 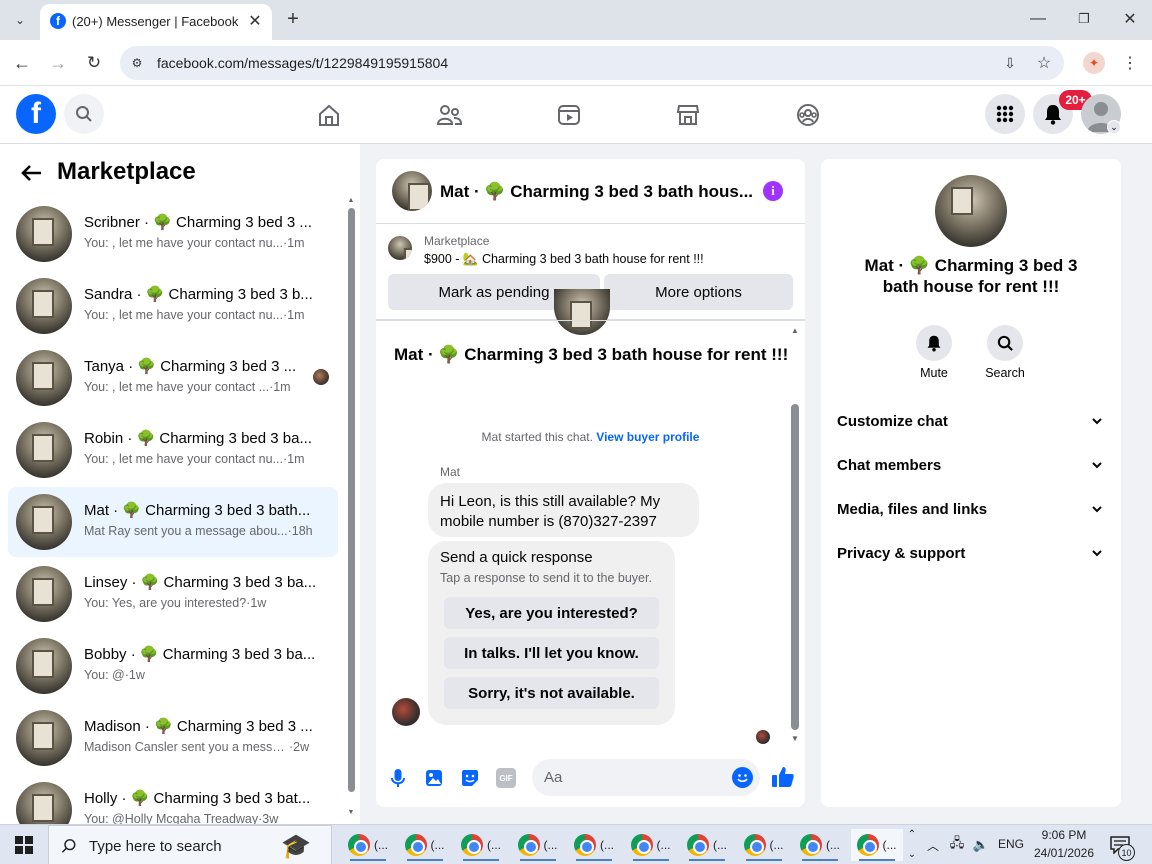 What do you see at coordinates (698, 292) in the screenshot?
I see `more-options-button: More options` at bounding box center [698, 292].